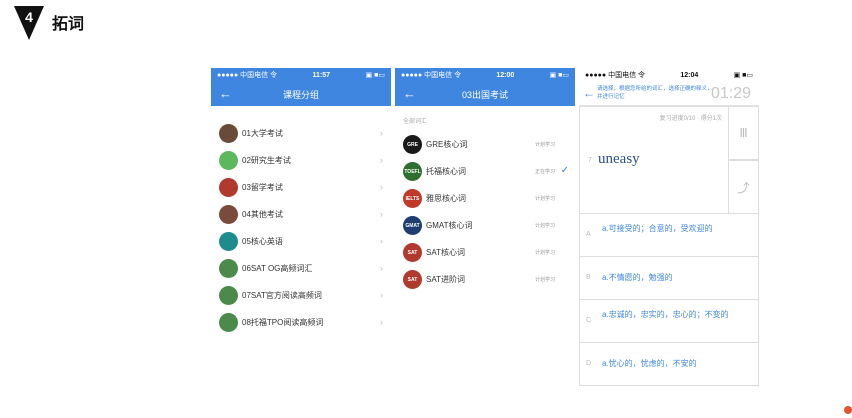 Image resolution: width=852 pixels, height=418 pixels. What do you see at coordinates (848, 410) in the screenshot?
I see `corner-dot-icon` at bounding box center [848, 410].